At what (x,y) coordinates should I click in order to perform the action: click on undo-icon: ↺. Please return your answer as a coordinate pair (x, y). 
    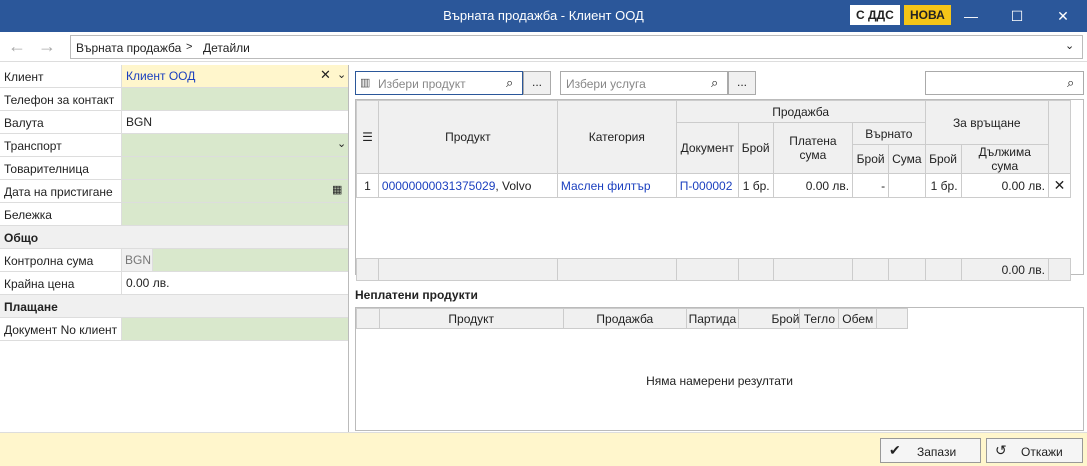
    Looking at the image, I should click on (1001, 450).